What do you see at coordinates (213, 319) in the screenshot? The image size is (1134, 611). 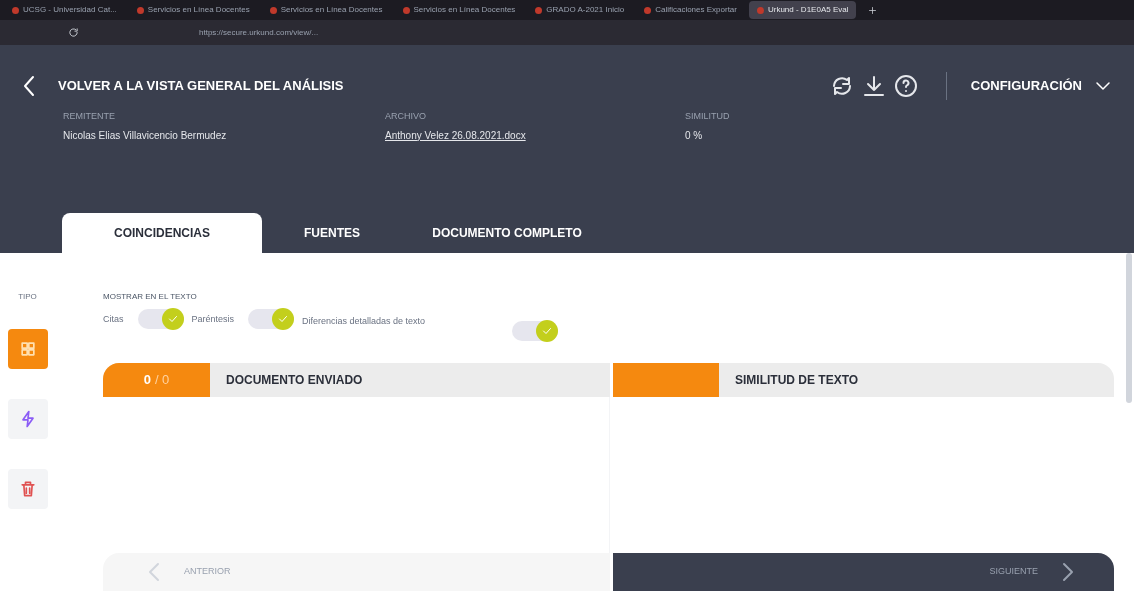 I see `toggle-label: Paréntesis` at bounding box center [213, 319].